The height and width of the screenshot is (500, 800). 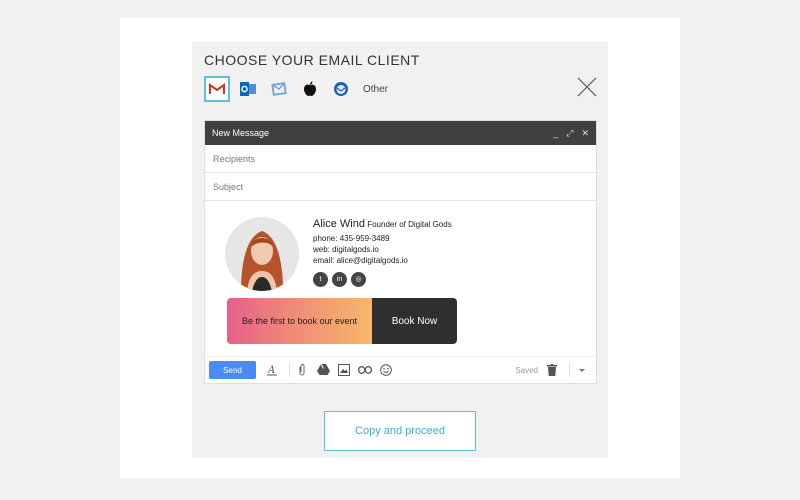 I want to click on close-icon, so click(x=587, y=87).